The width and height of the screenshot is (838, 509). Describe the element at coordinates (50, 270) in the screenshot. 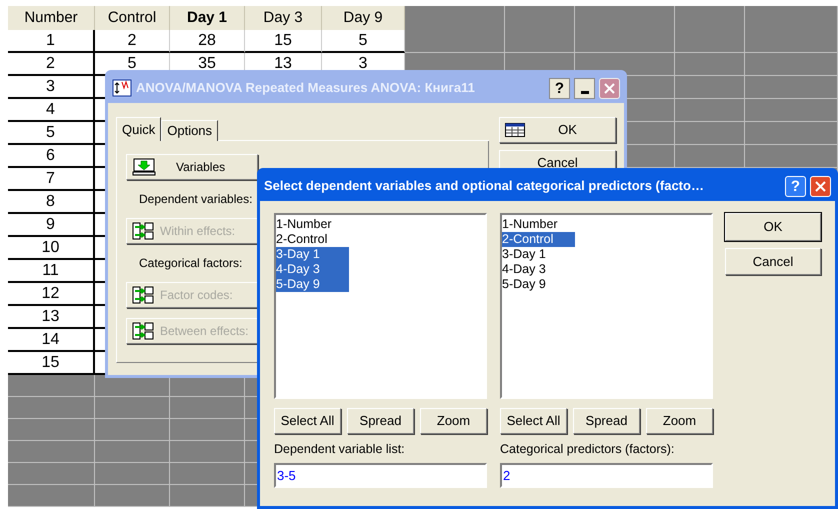

I see `table-cell: 11` at that location.